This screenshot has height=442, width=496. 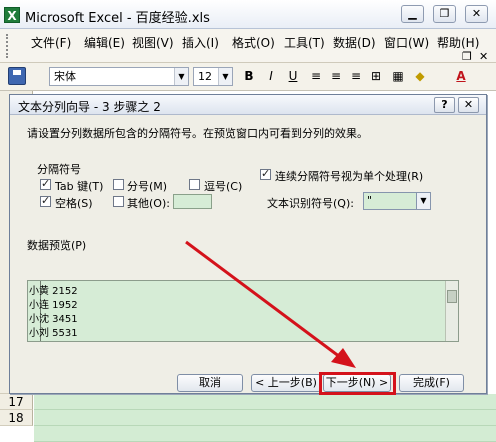 What do you see at coordinates (57, 245) in the screenshot?
I see `preview-label: 数据预览(P)` at bounding box center [57, 245].